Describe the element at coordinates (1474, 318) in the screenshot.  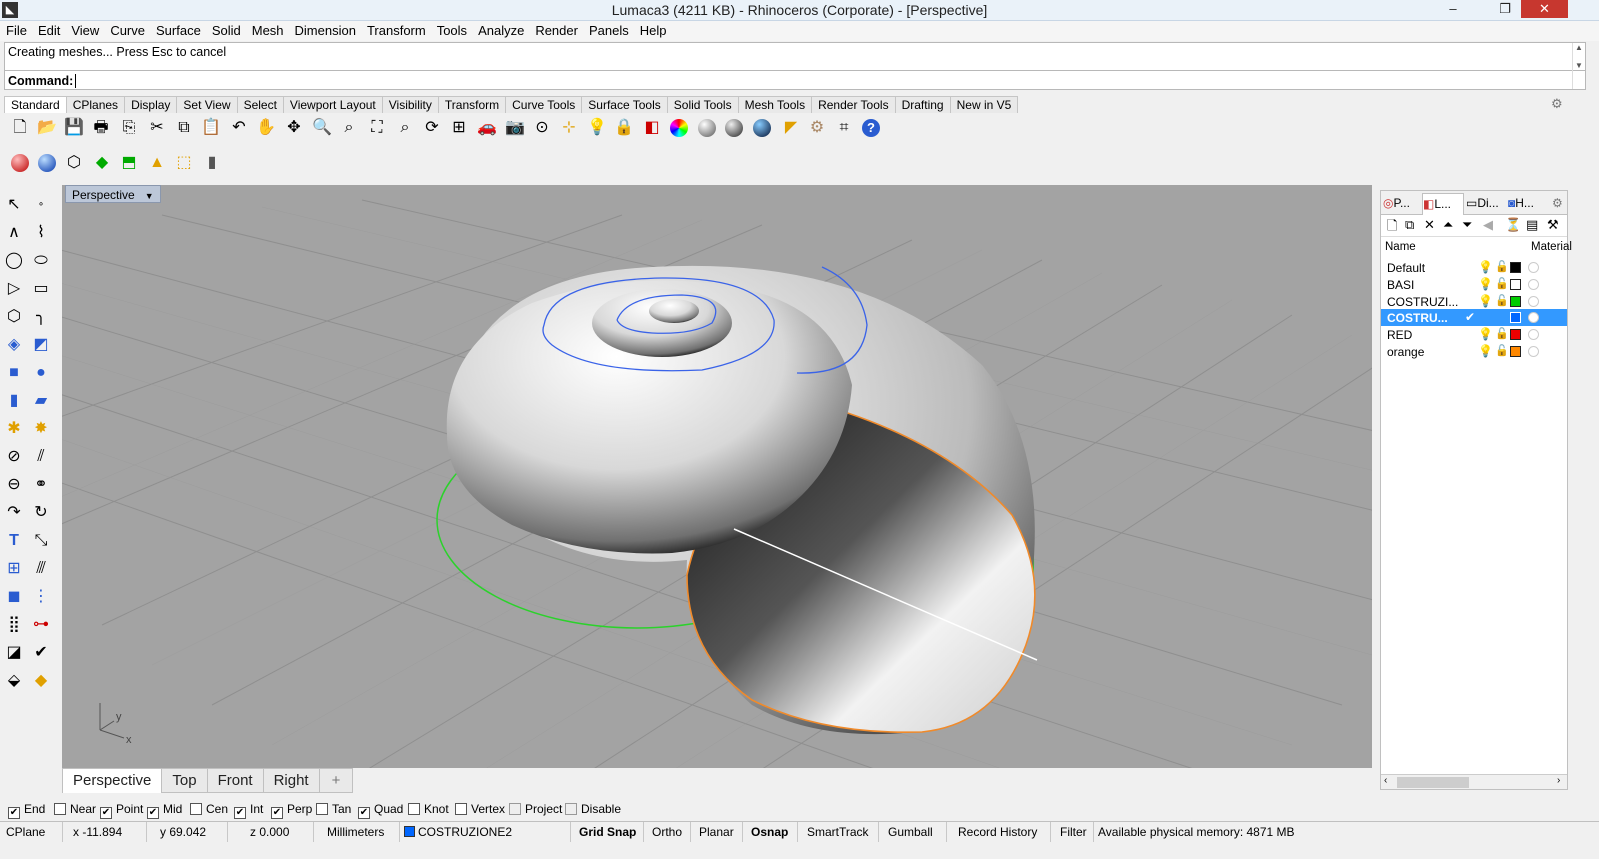
I see `layer-row: COSTRU... ✔` at that location.